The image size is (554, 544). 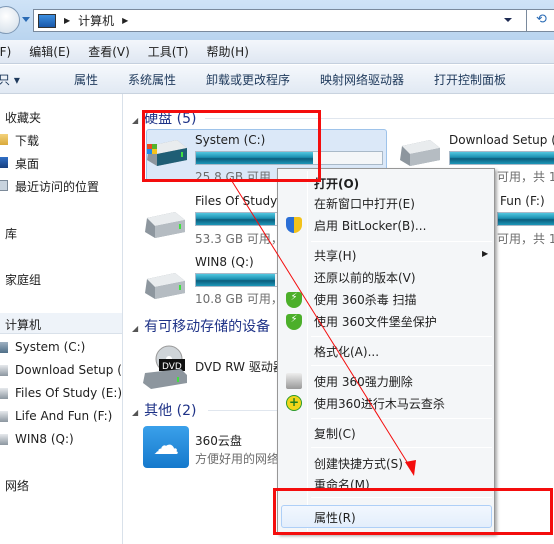 I want to click on uac-shield-icon, so click(x=294, y=225).